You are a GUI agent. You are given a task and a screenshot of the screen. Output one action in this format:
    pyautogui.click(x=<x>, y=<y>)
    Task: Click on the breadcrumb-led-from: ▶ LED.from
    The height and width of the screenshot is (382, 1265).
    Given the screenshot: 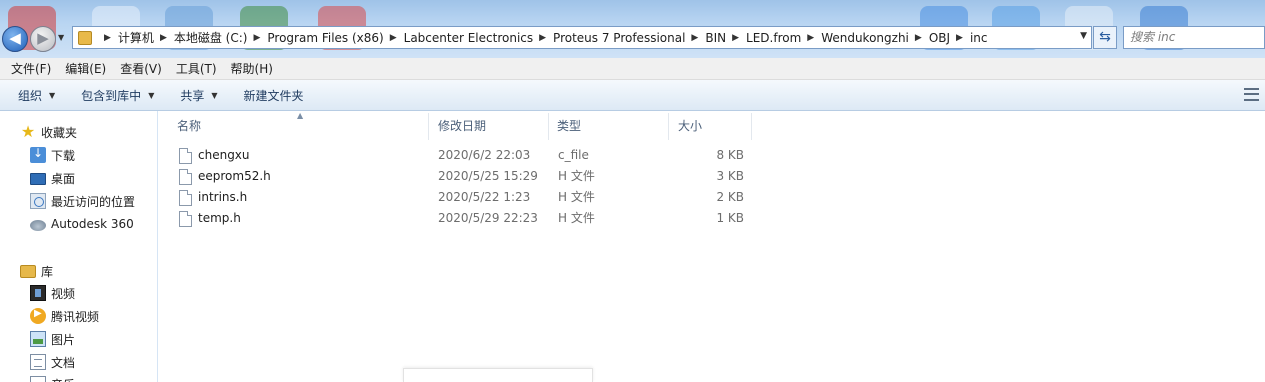 What is the action you would take?
    pyautogui.click(x=763, y=37)
    